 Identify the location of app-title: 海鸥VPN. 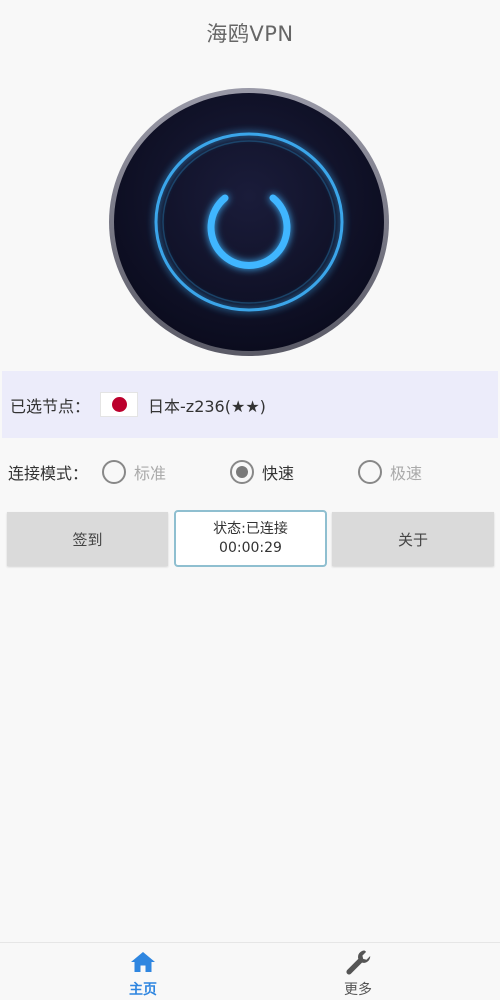
(250, 34).